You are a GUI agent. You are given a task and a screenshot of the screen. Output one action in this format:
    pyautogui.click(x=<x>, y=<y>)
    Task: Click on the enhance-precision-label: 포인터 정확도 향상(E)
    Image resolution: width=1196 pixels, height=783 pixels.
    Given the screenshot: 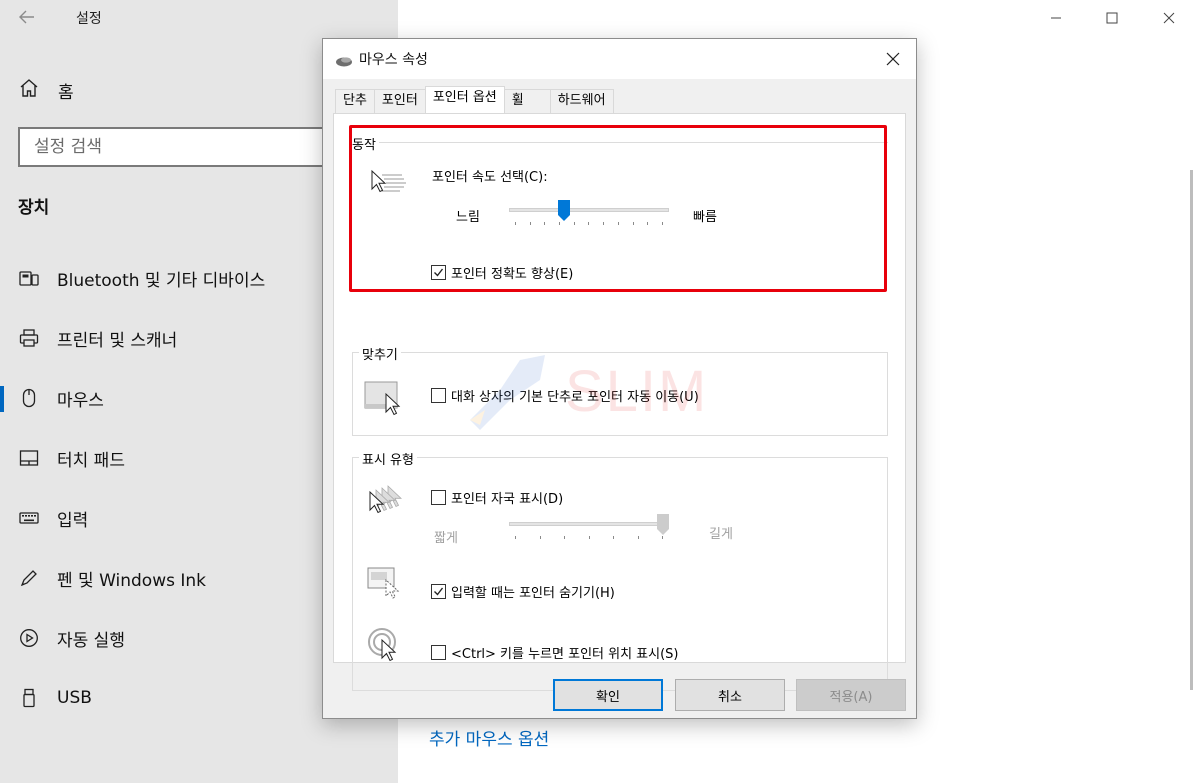 What is the action you would take?
    pyautogui.click(x=512, y=274)
    